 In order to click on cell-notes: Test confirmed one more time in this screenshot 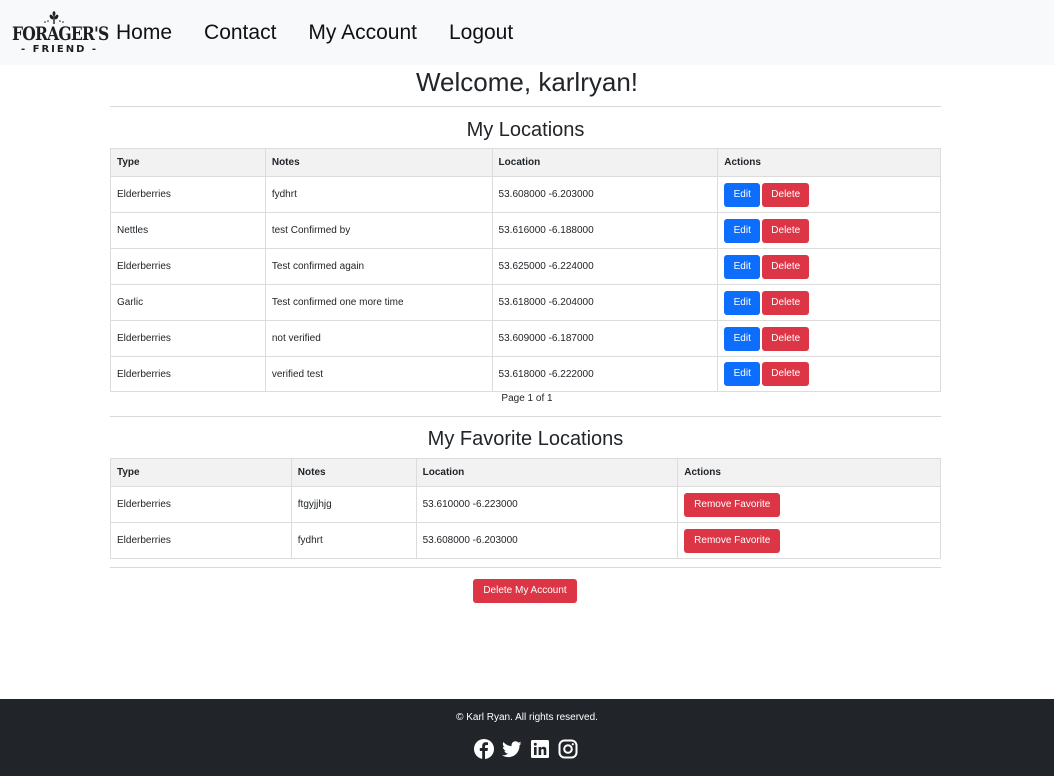, I will do `click(378, 302)`.